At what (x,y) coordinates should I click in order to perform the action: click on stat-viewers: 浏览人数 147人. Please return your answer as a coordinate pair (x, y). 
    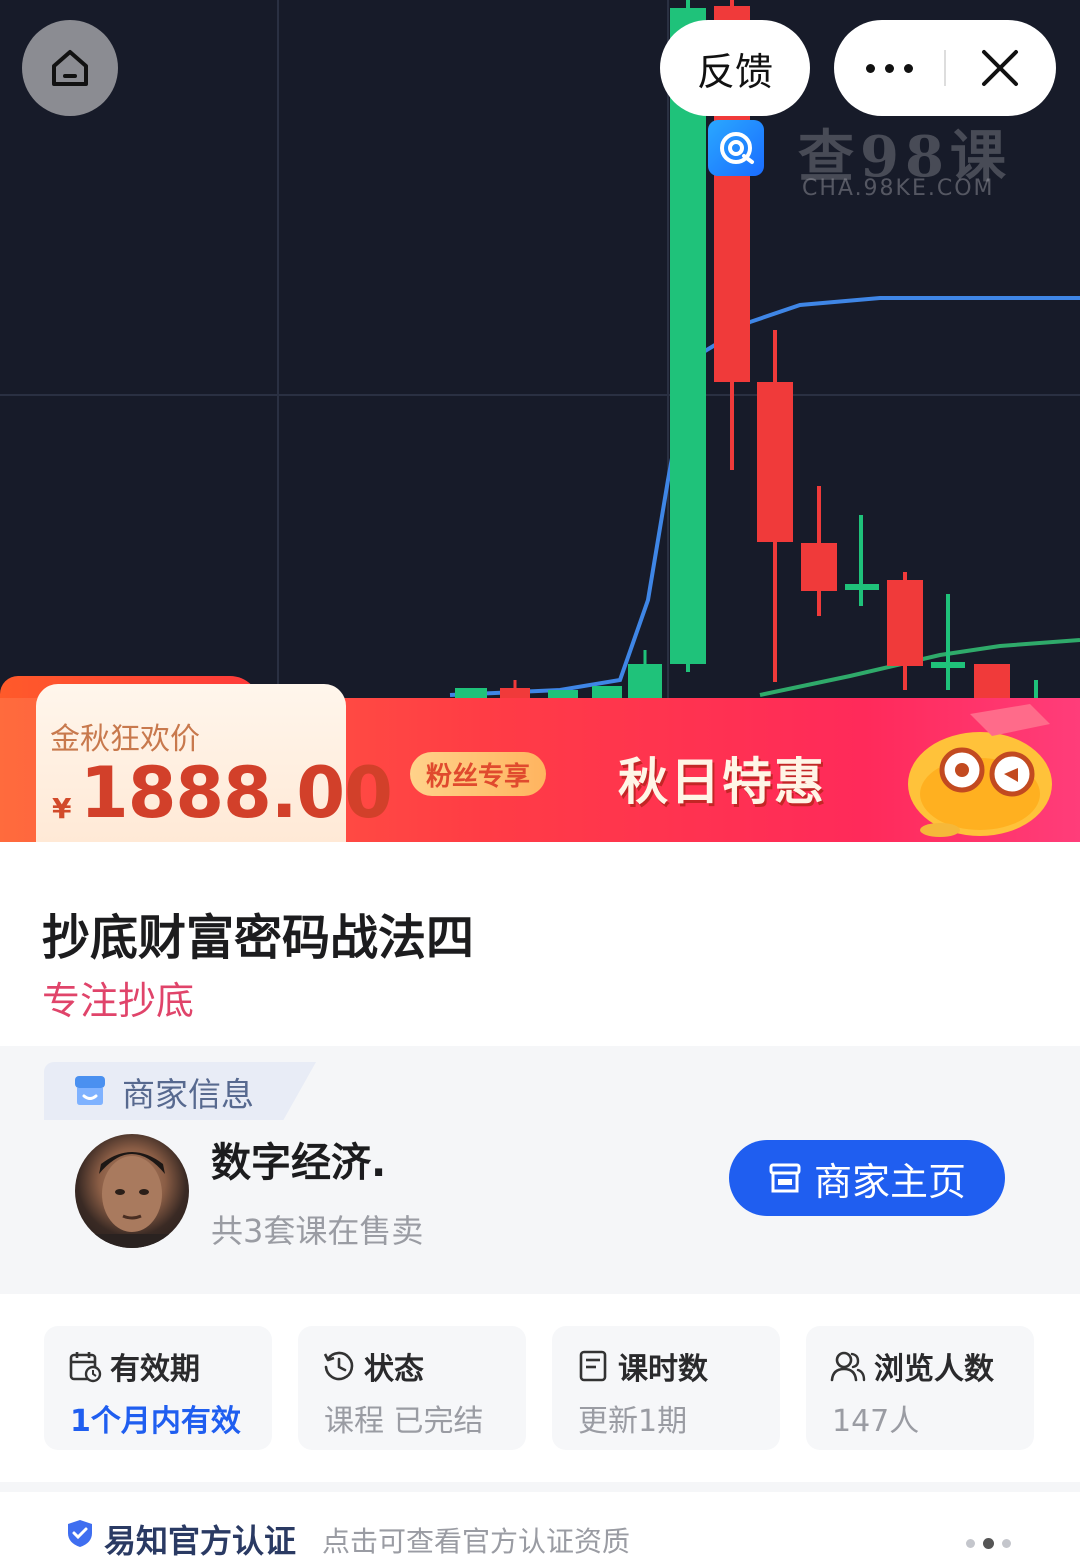
    Looking at the image, I should click on (920, 1388).